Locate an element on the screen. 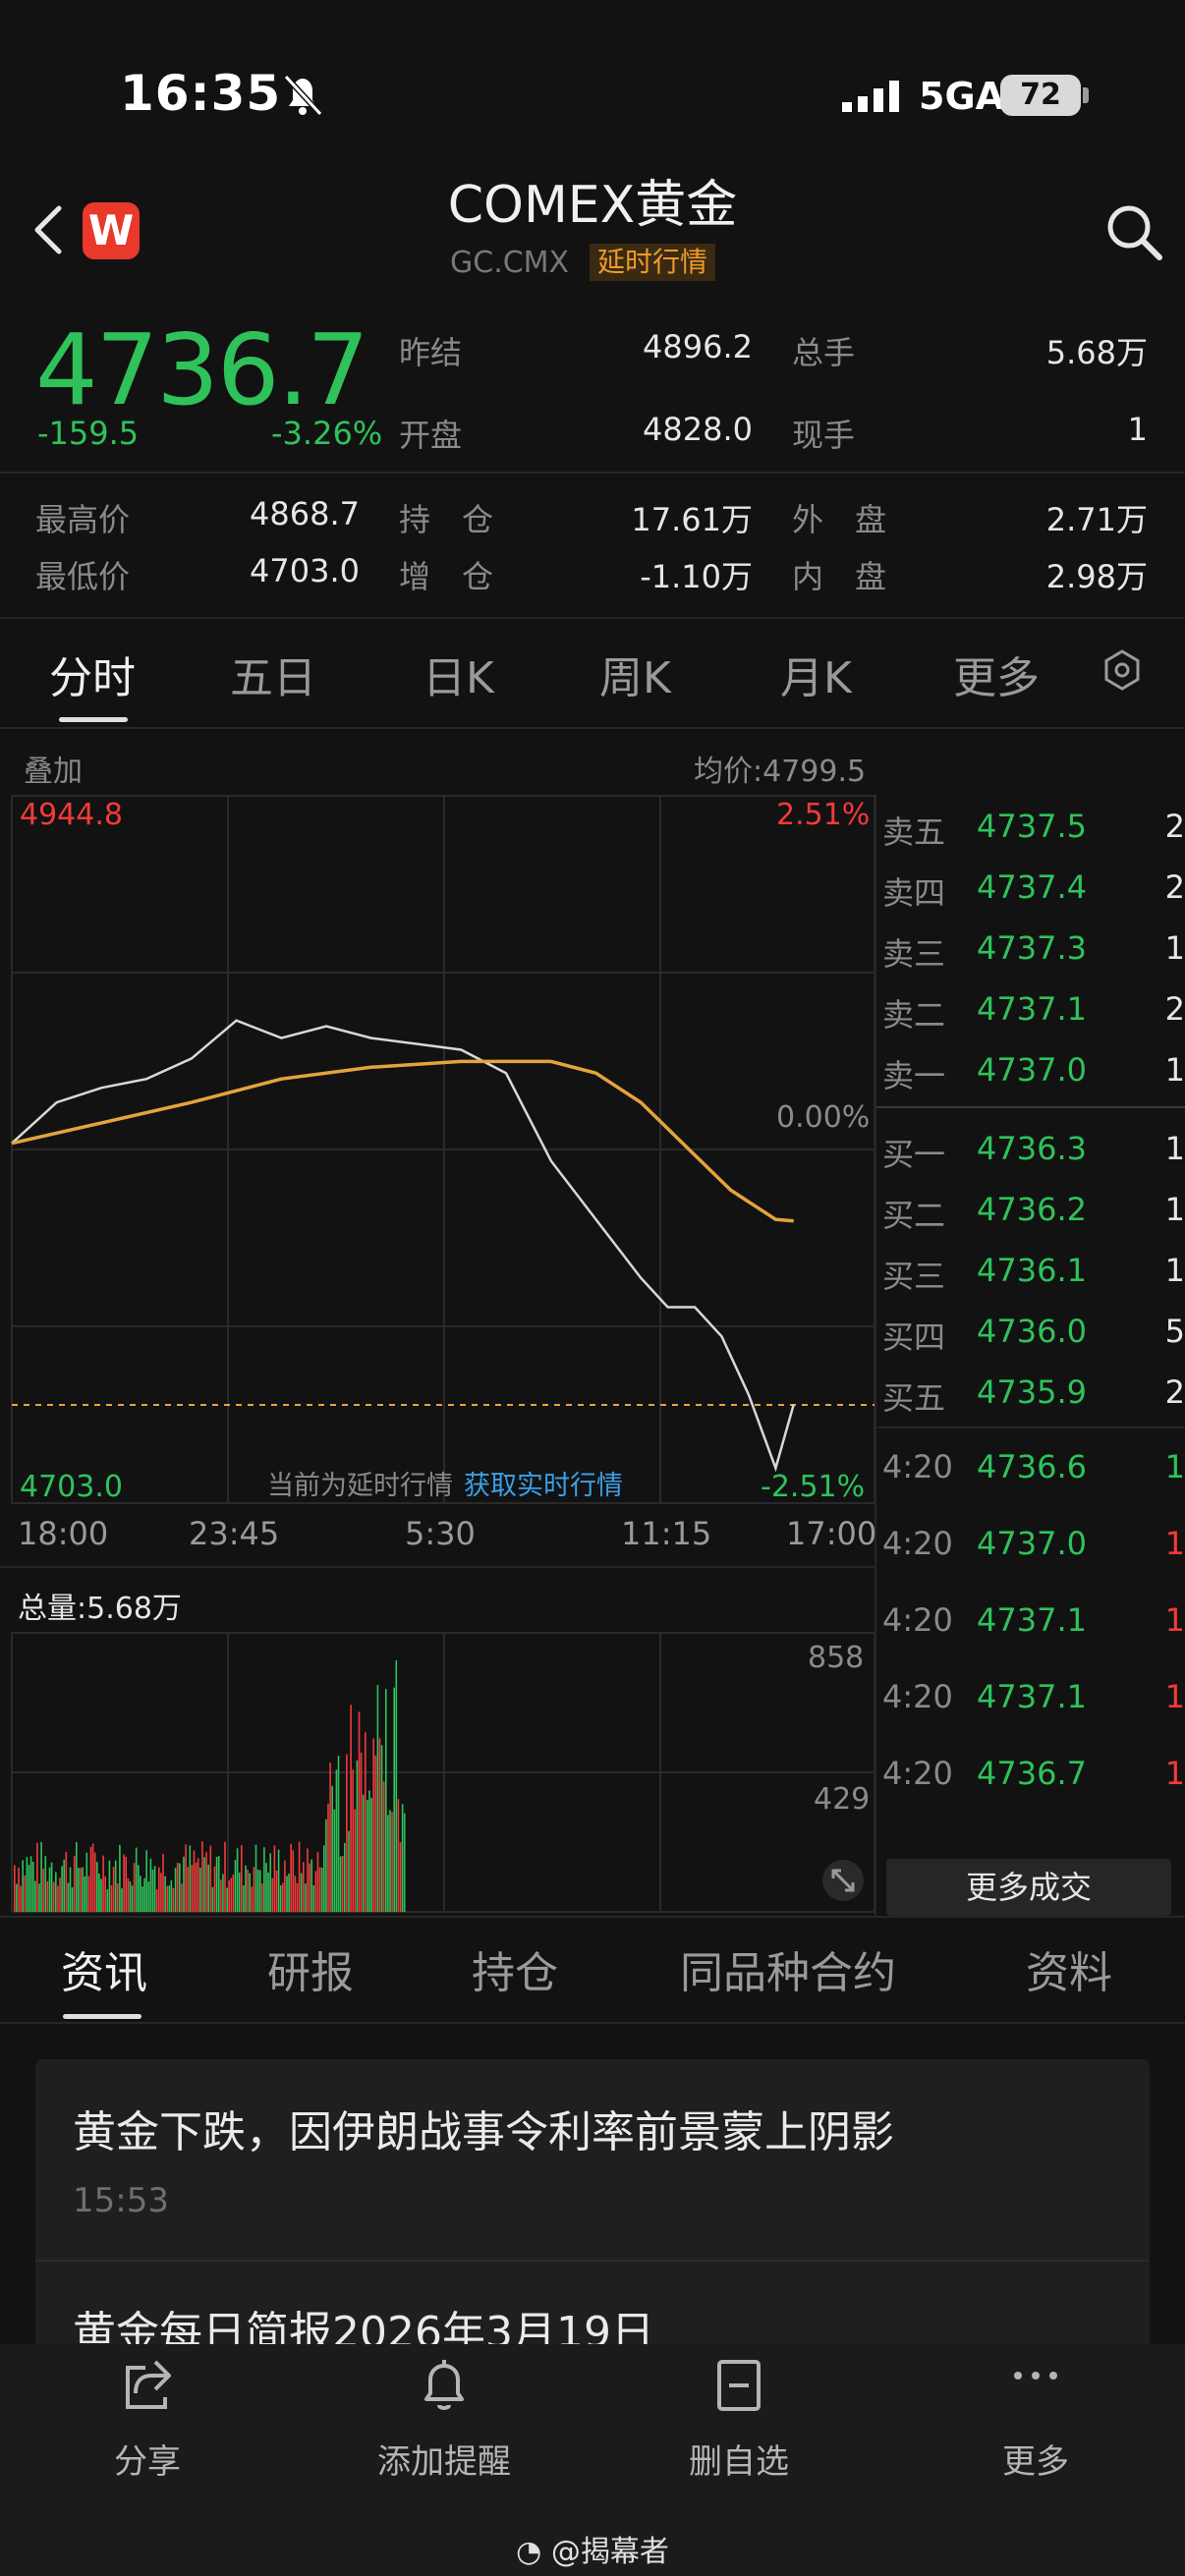  weibo-icon: ◔ is located at coordinates (529, 2552).